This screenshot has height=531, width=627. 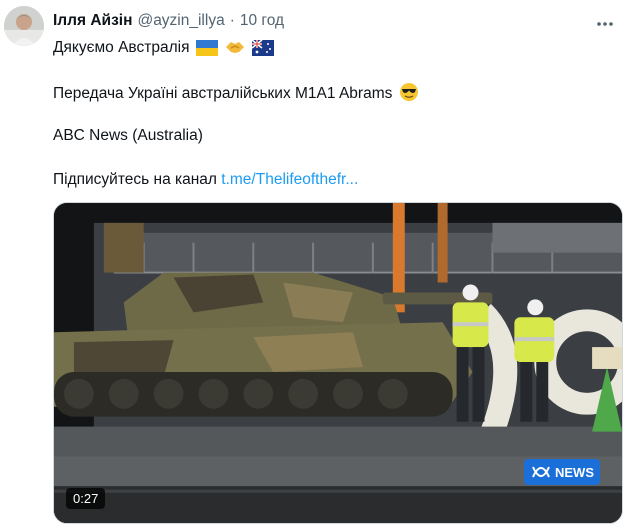 What do you see at coordinates (121, 47) in the screenshot?
I see `thanks-text: Дякуємо Австралія` at bounding box center [121, 47].